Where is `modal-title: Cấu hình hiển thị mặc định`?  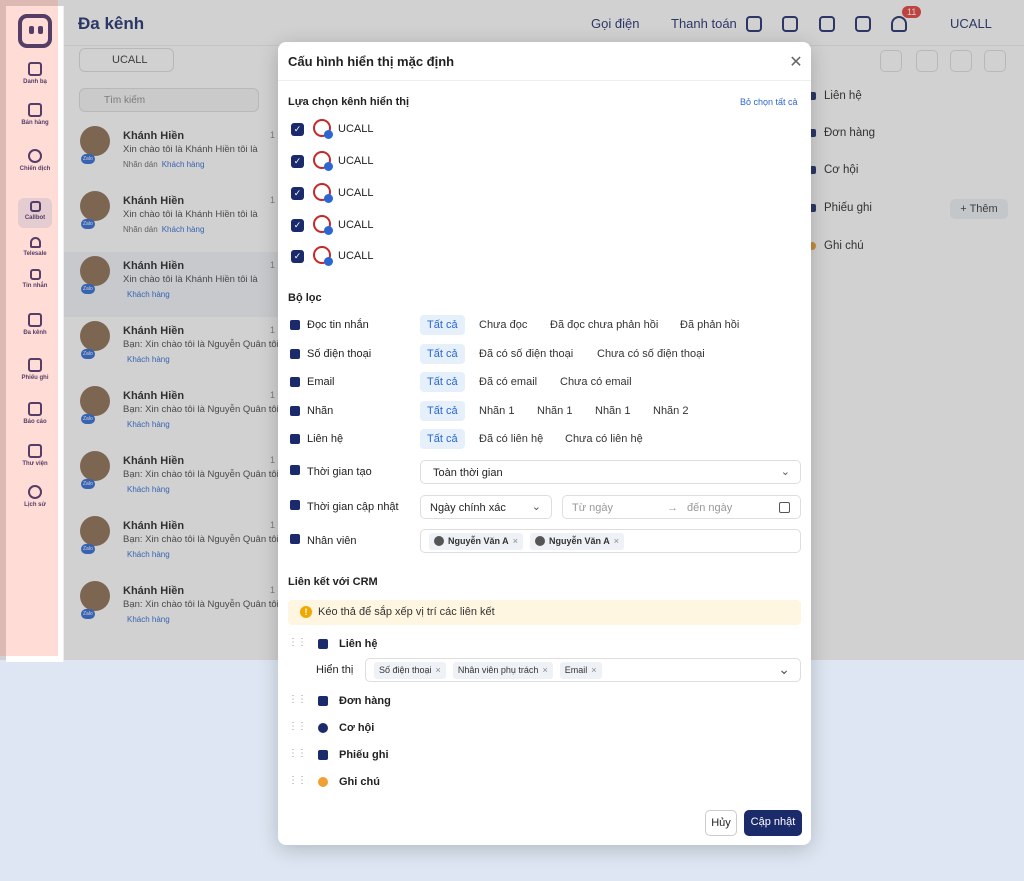 modal-title: Cấu hình hiển thị mặc định is located at coordinates (371, 61).